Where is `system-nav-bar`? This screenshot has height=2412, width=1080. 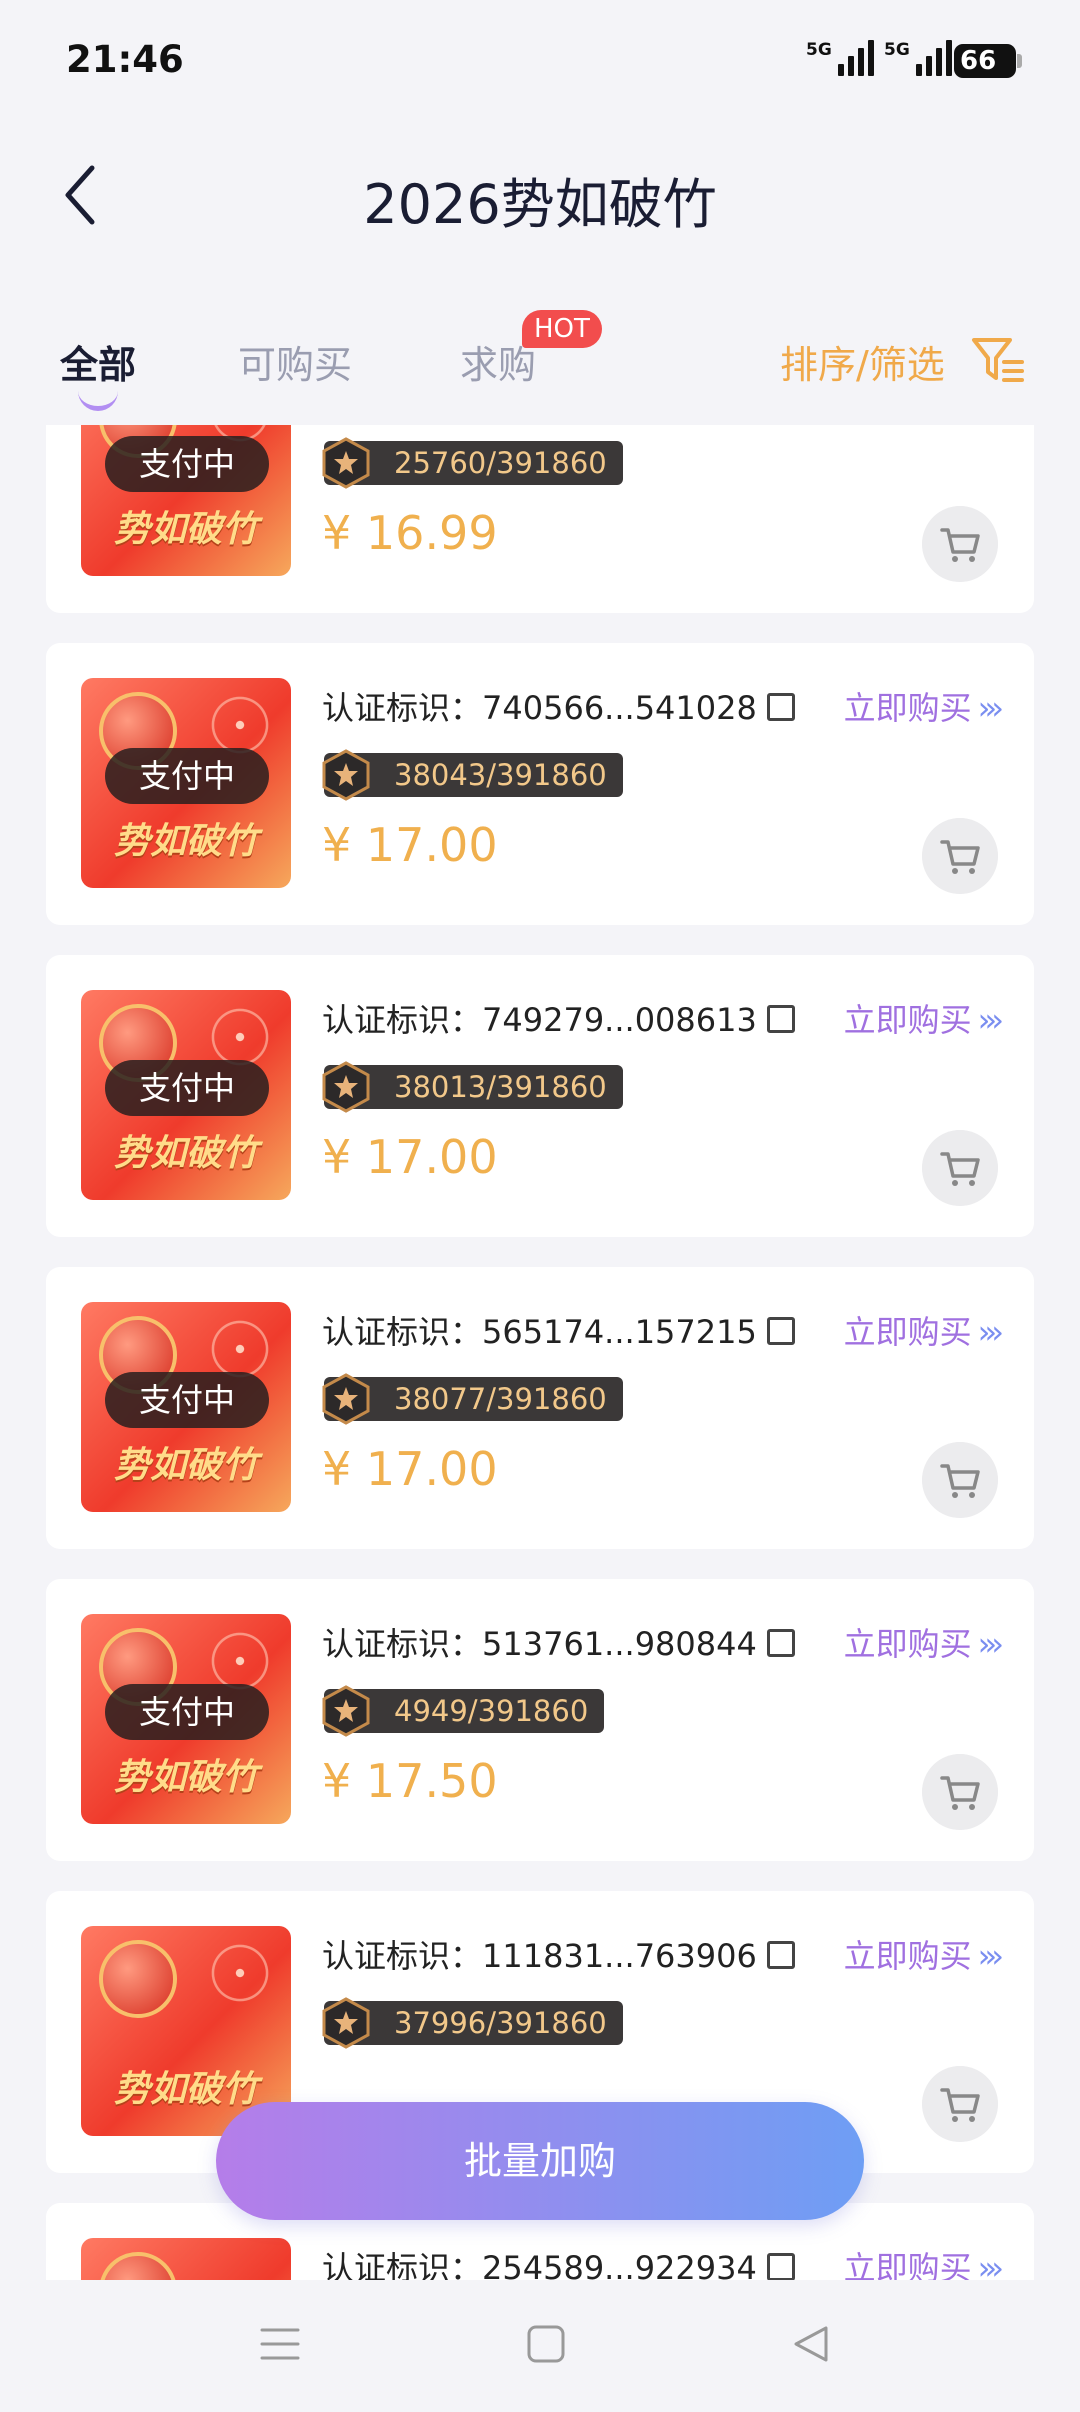 system-nav-bar is located at coordinates (540, 2347).